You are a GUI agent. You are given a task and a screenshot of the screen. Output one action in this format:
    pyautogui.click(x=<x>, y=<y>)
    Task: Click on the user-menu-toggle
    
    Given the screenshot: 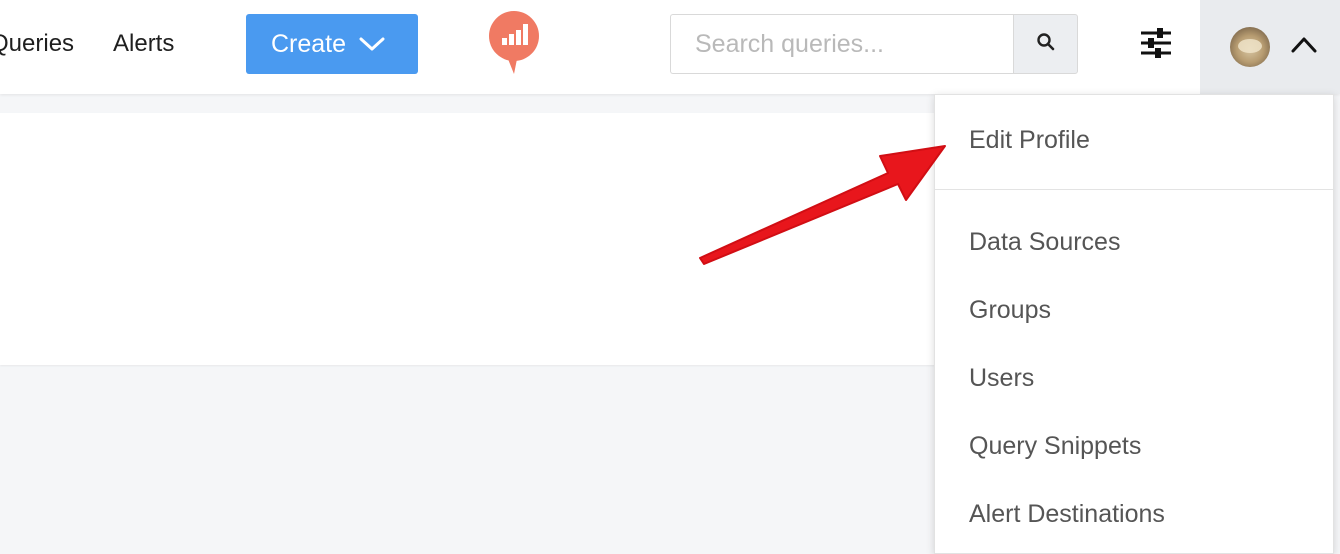 What is the action you would take?
    pyautogui.click(x=1270, y=47)
    